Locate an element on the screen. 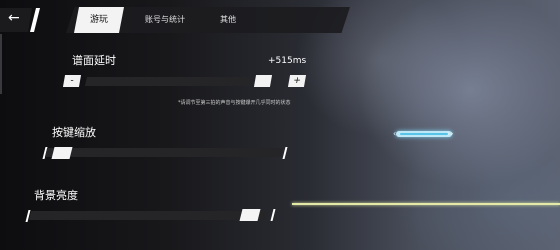 The width and height of the screenshot is (560, 250). side-divider is located at coordinates (1, 64).